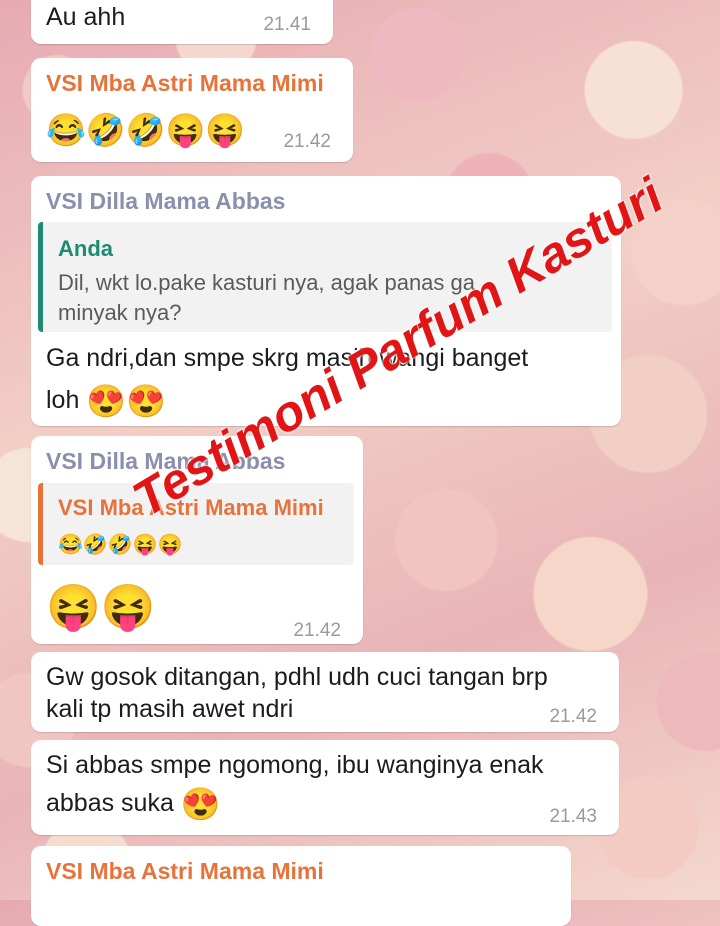 The height and width of the screenshot is (926, 720). I want to click on message-text: abbas suka, so click(110, 803).